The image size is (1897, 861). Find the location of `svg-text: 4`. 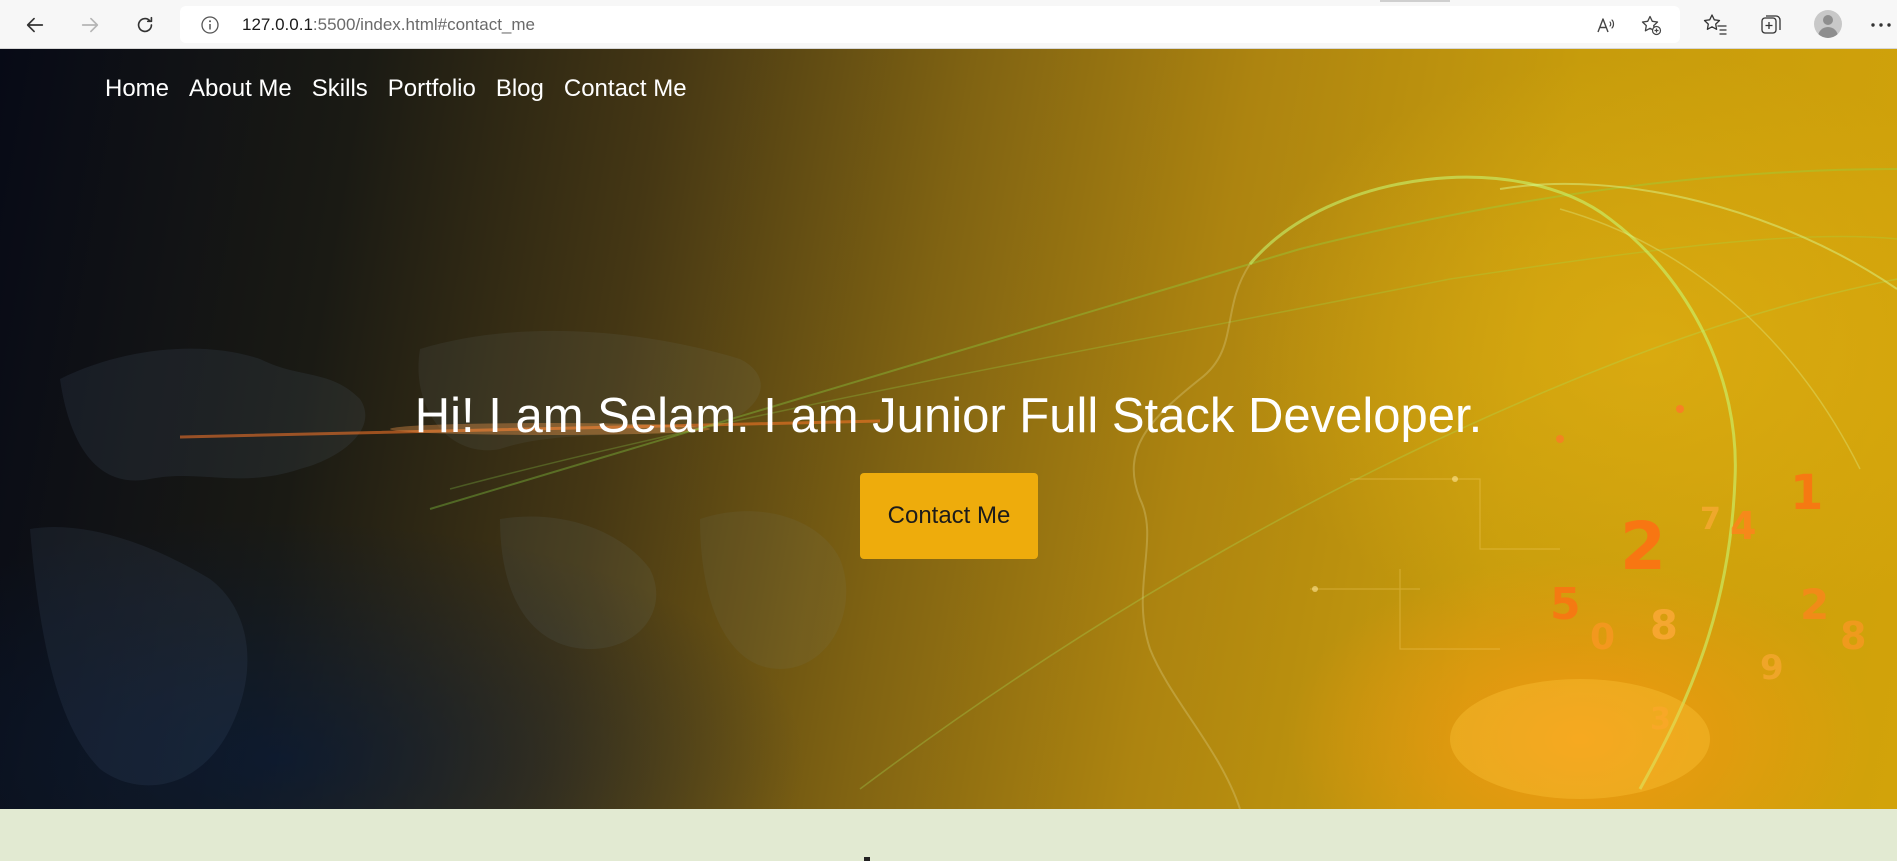

svg-text: 4 is located at coordinates (1743, 526).